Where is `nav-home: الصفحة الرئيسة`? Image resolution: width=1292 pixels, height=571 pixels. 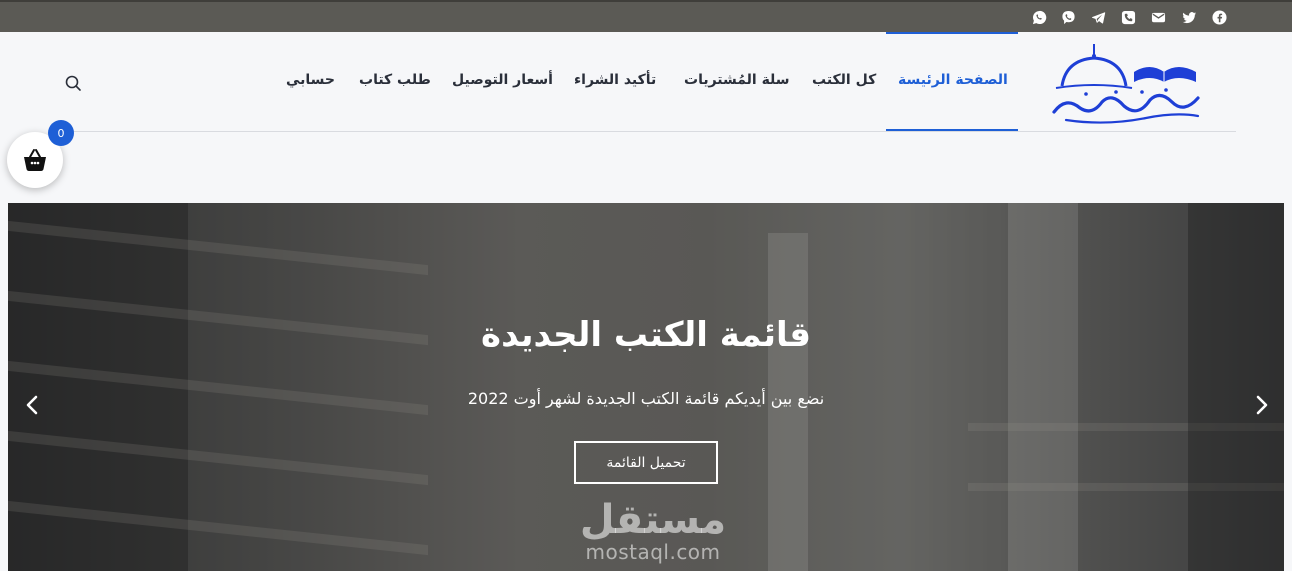 nav-home: الصفحة الرئيسة is located at coordinates (953, 82).